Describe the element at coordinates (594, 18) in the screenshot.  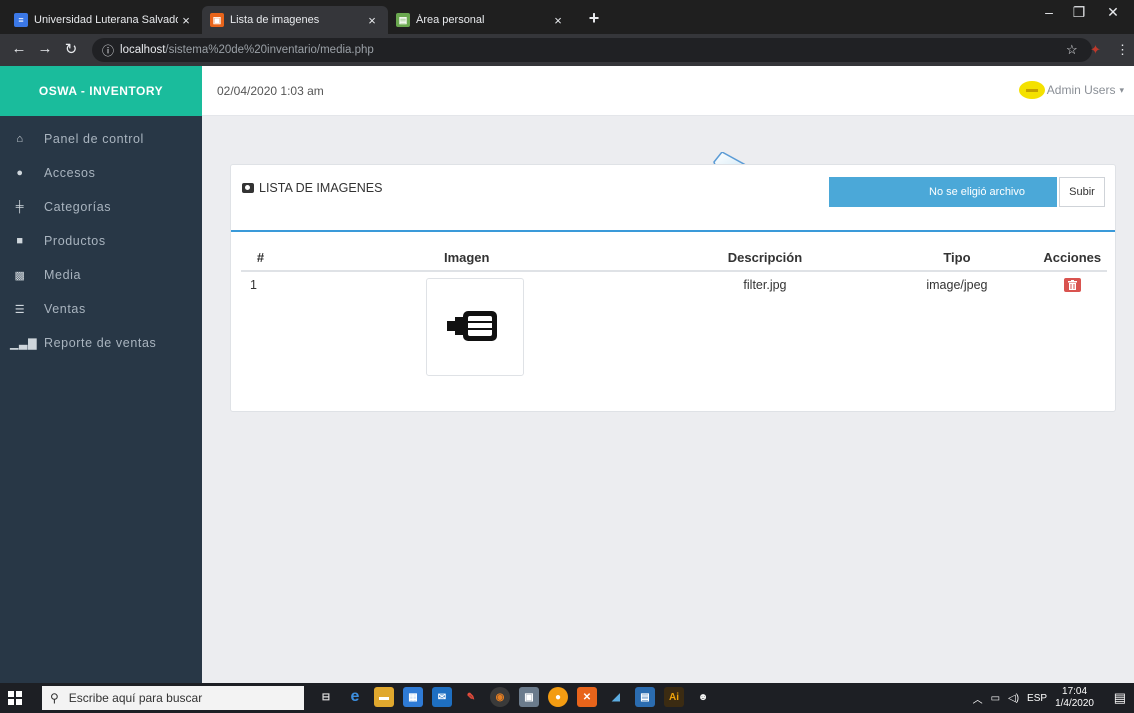
I see `new-tab-button: +` at that location.